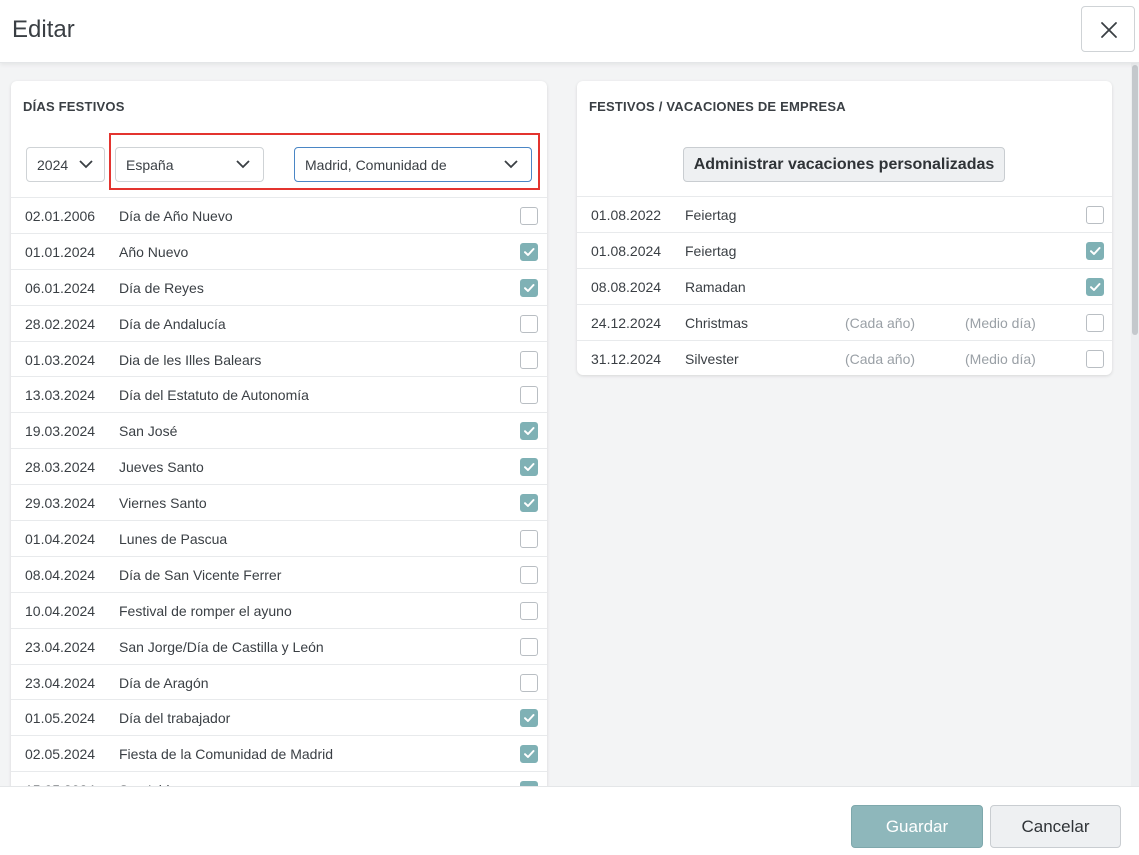 The image size is (1139, 855). I want to click on row-name: Lunes de Pascua, so click(173, 539).